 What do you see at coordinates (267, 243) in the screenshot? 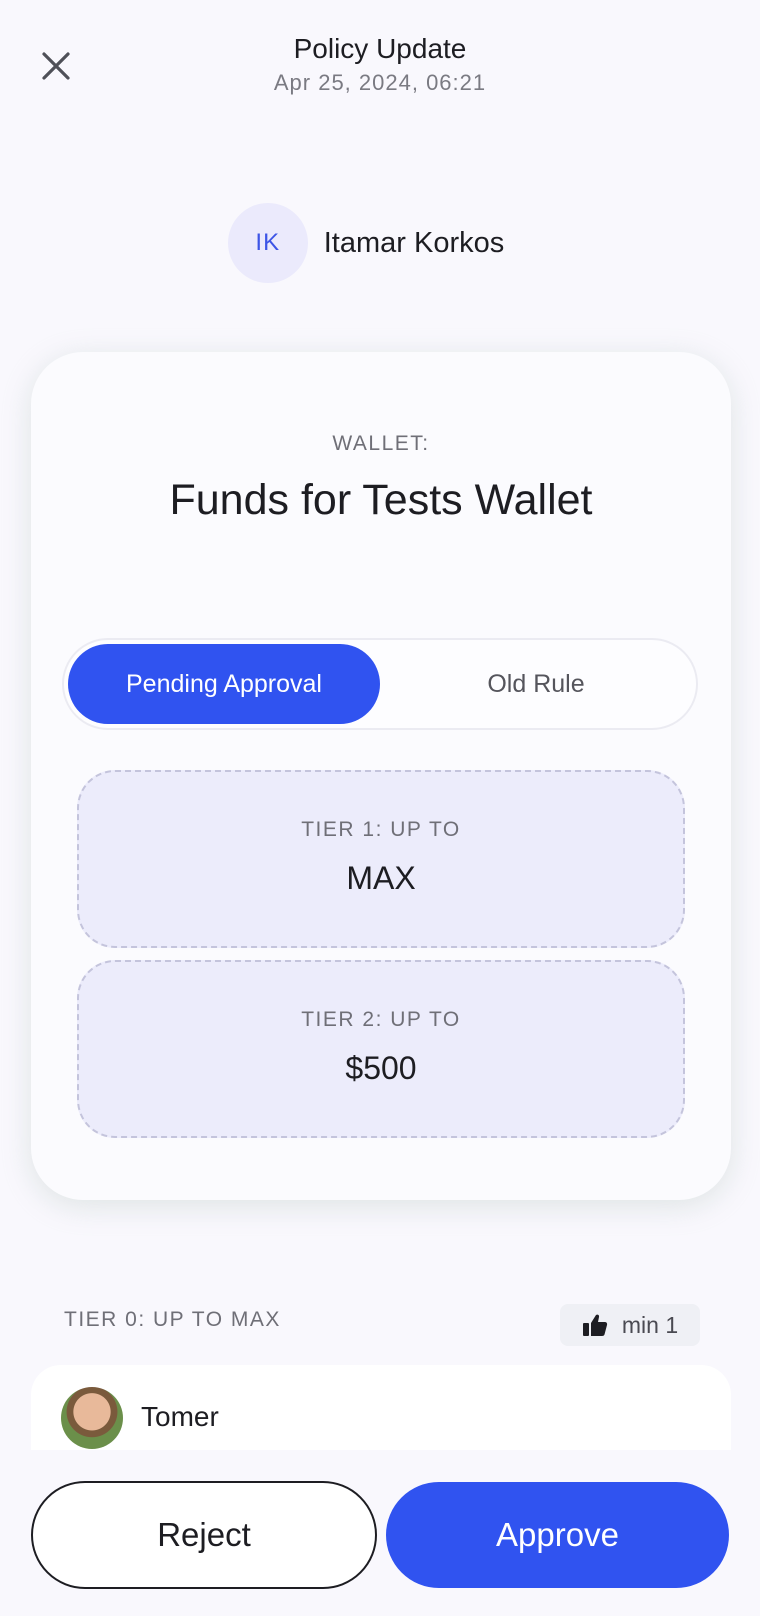
I see `avatar-initials: IK` at bounding box center [267, 243].